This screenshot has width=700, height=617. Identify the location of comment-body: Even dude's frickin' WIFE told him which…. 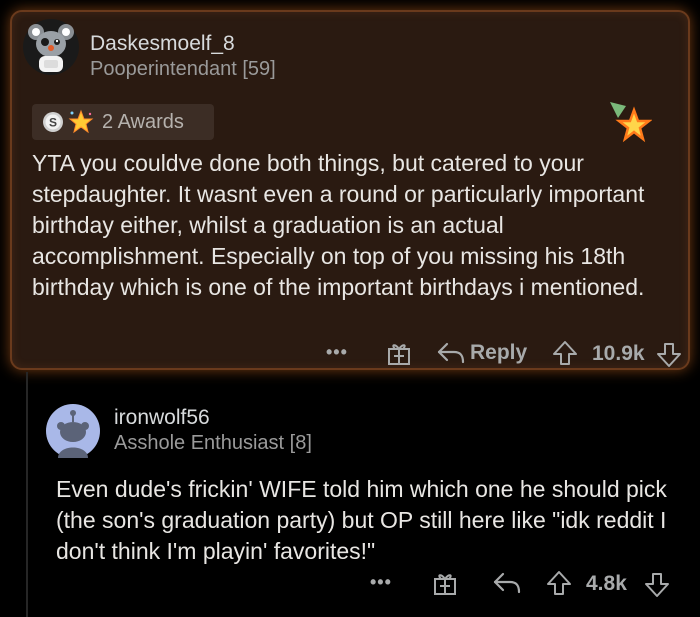
(361, 520).